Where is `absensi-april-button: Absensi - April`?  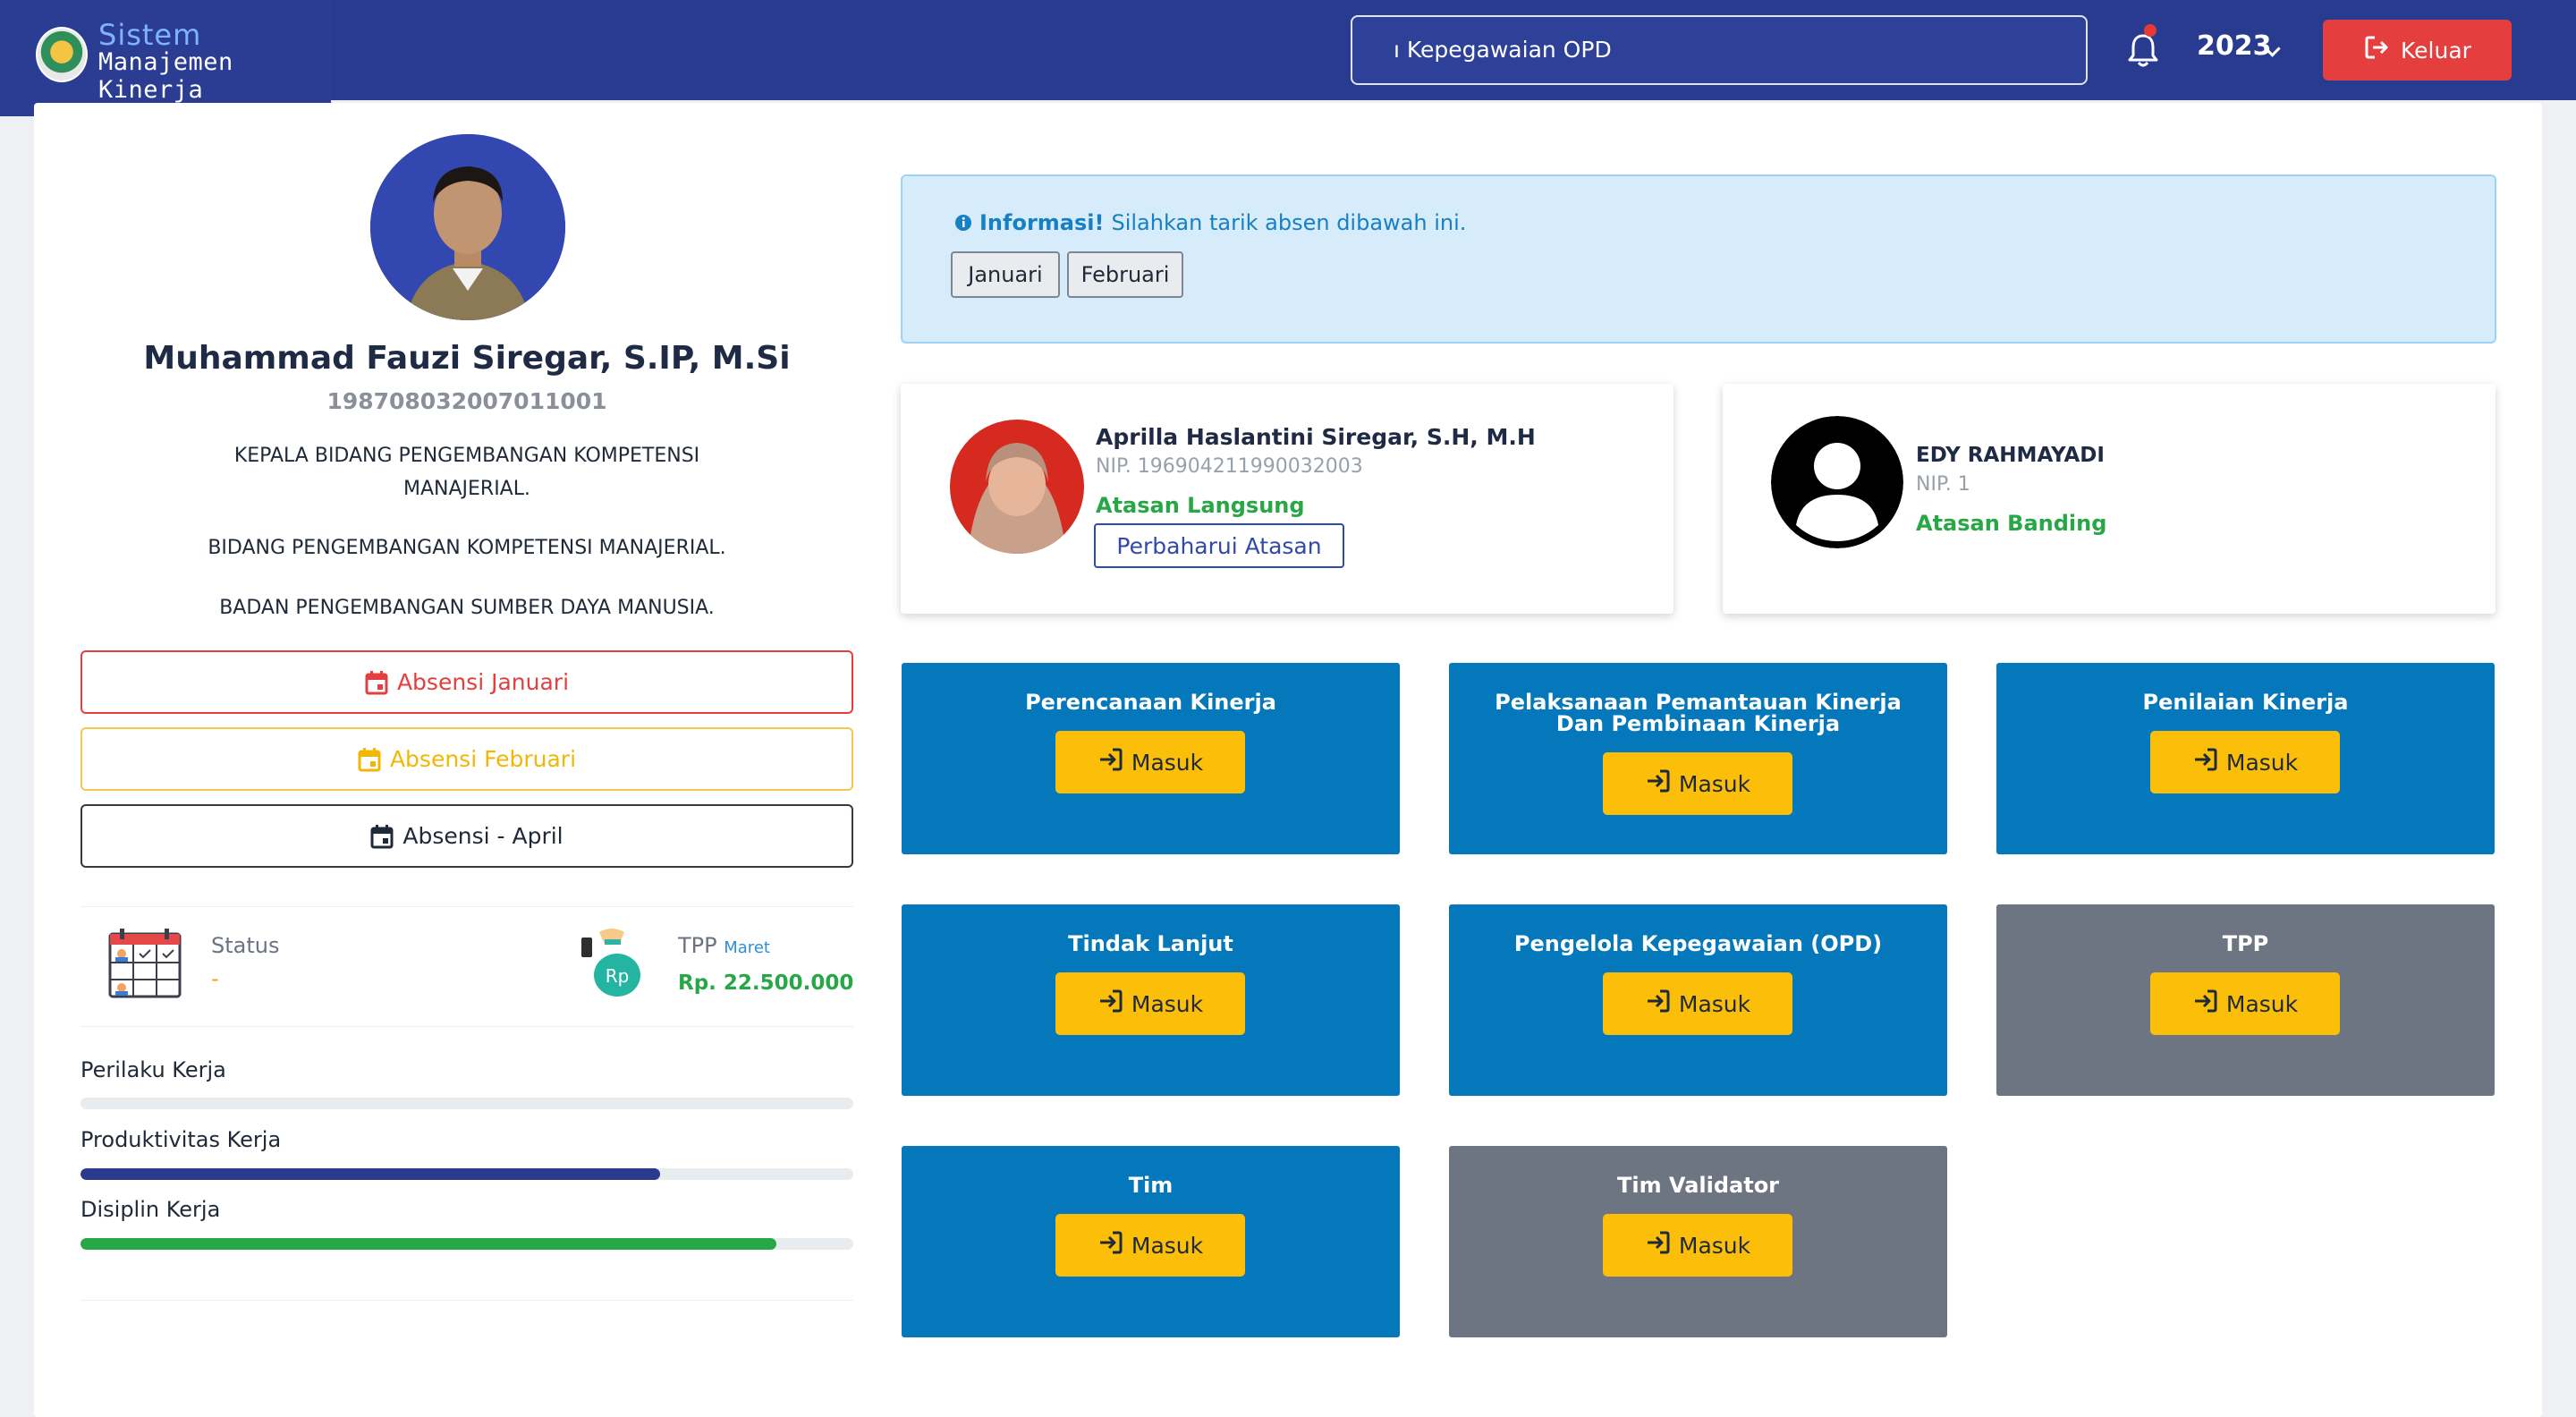
absensi-april-button: Absensi - April is located at coordinates (466, 836).